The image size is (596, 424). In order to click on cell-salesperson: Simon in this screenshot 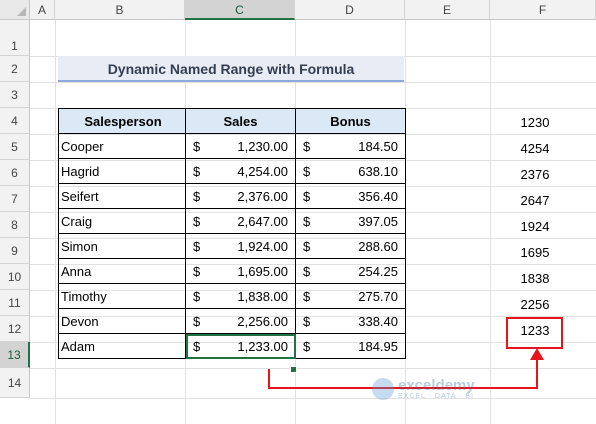, I will do `click(122, 246)`.